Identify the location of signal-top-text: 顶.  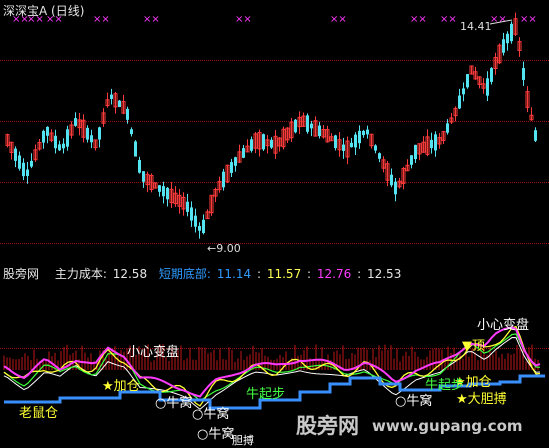
(479, 346).